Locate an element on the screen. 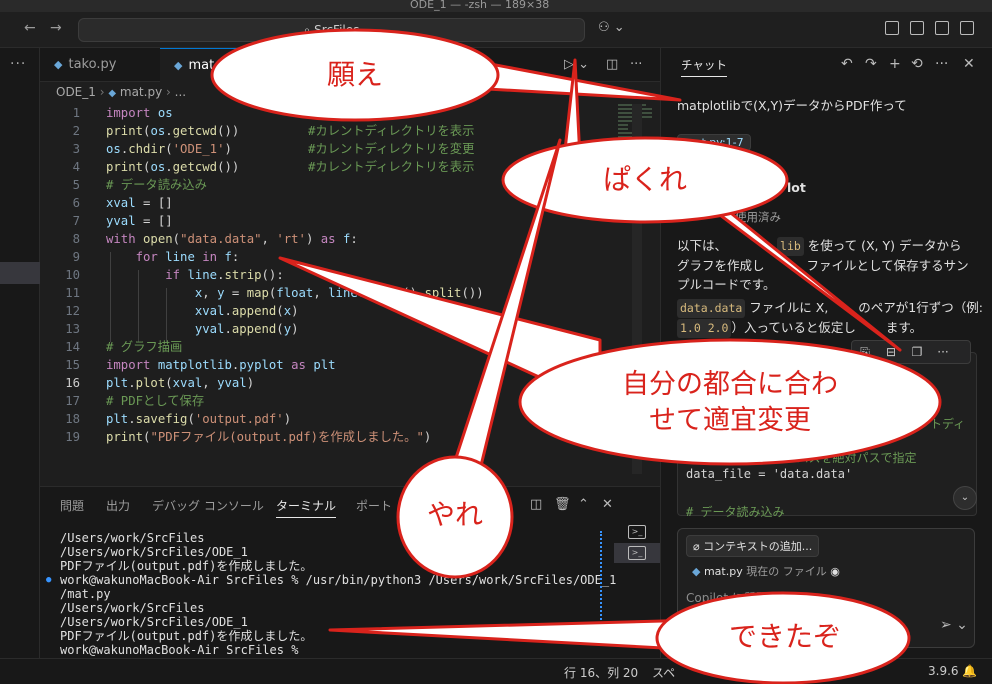 The height and width of the screenshot is (684, 992). text: グラフを作成し is located at coordinates (721, 265).